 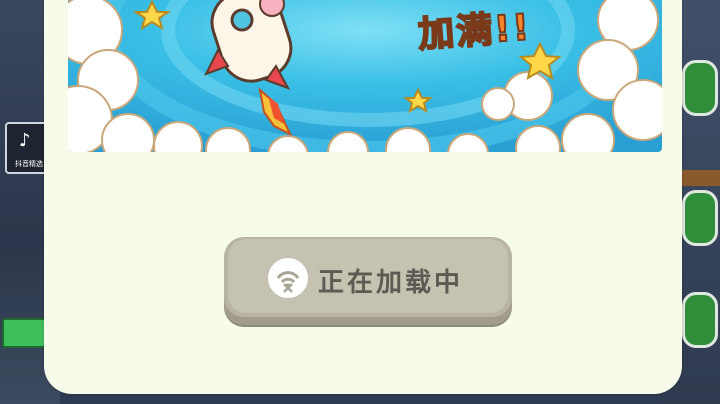 I want to click on side-crate, so click(x=700, y=178).